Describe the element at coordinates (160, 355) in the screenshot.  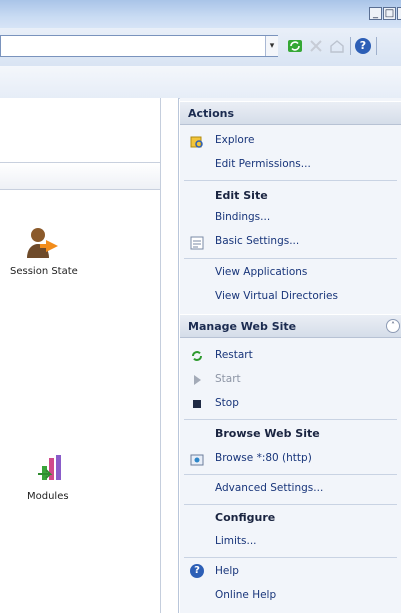
I see `pane-divider` at that location.